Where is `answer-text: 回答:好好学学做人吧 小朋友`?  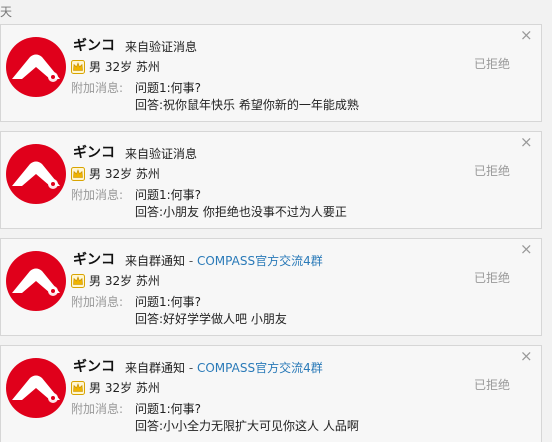 answer-text: 回答:好好学学做人吧 小朋友 is located at coordinates (211, 319).